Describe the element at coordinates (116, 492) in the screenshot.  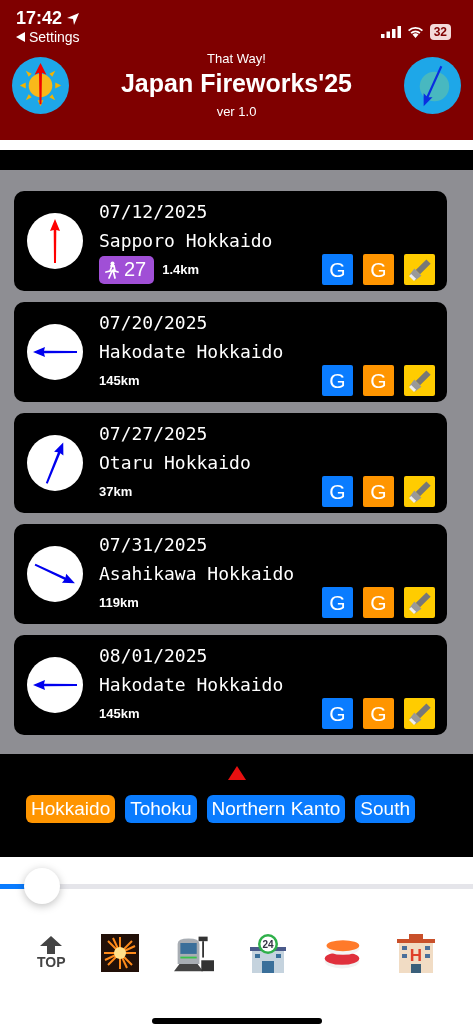
I see `distance-label: 37km` at that location.